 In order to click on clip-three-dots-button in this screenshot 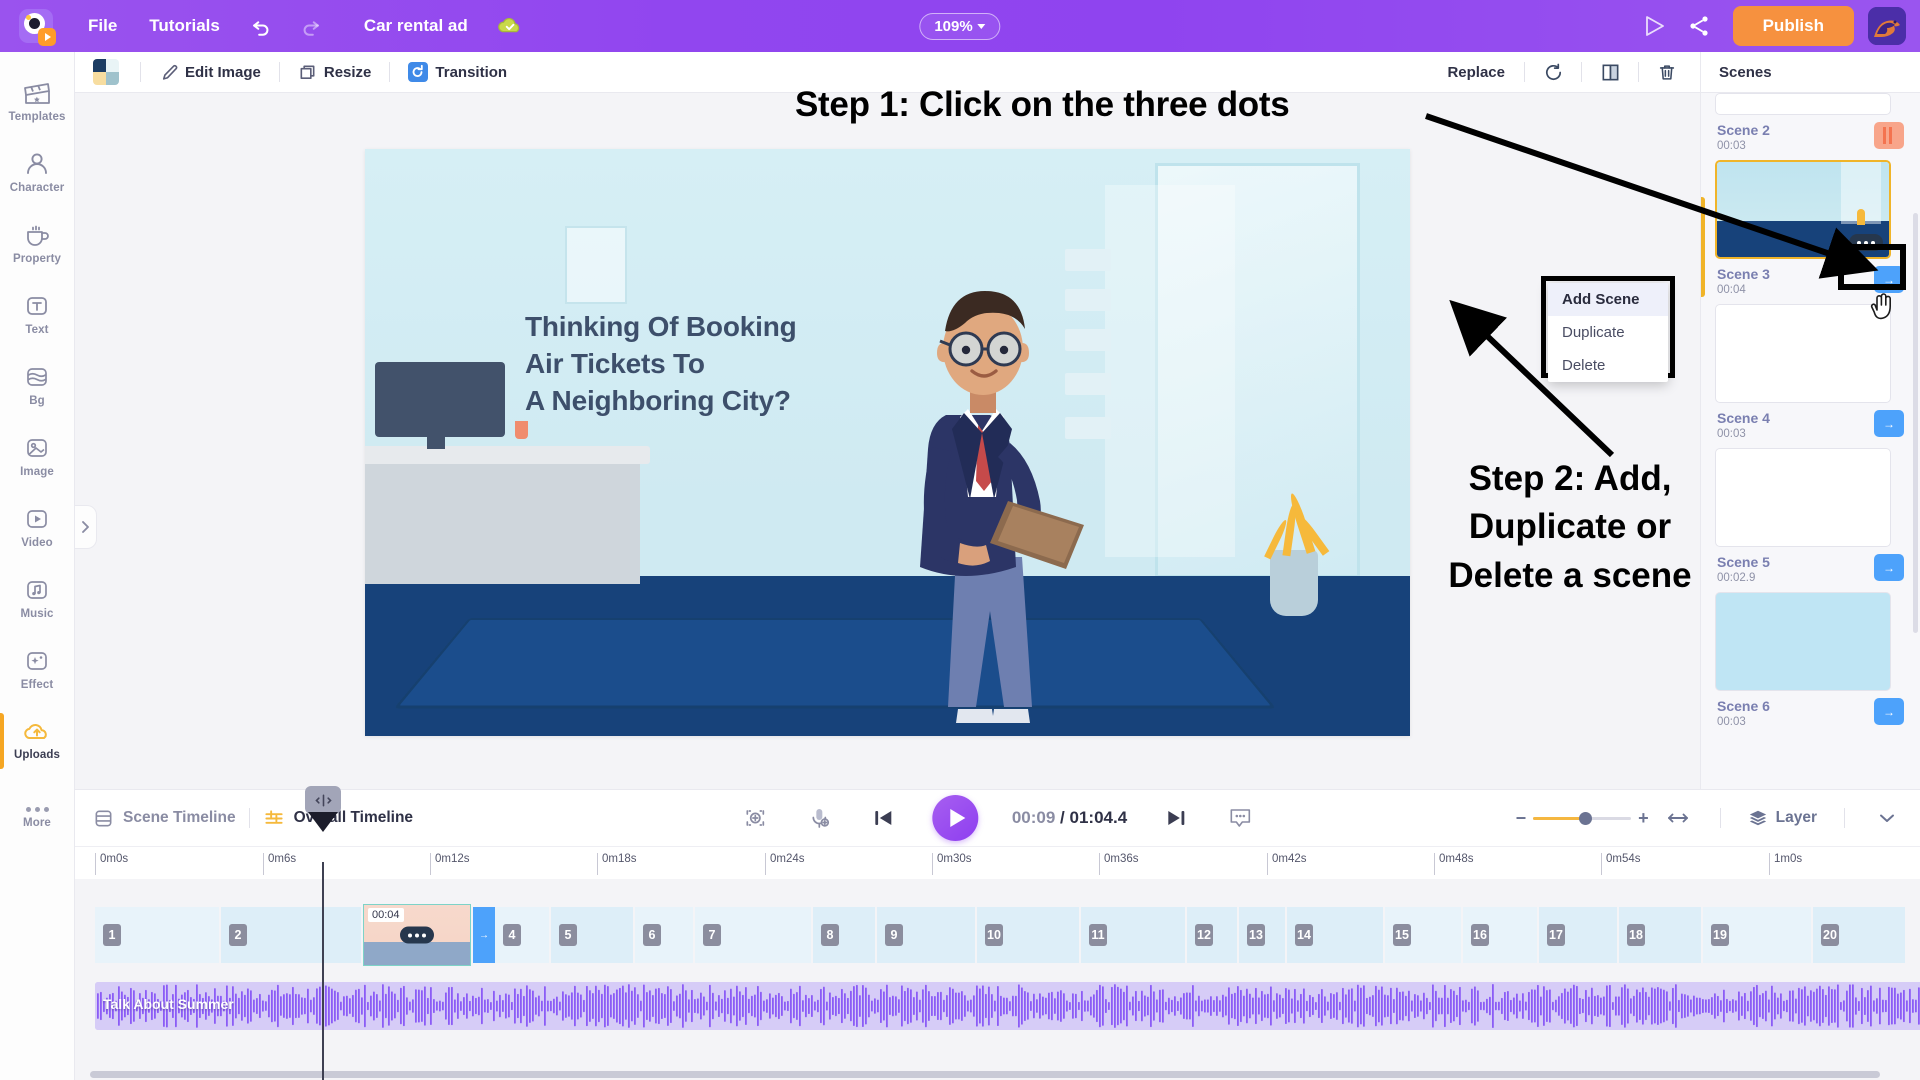, I will do `click(417, 935)`.